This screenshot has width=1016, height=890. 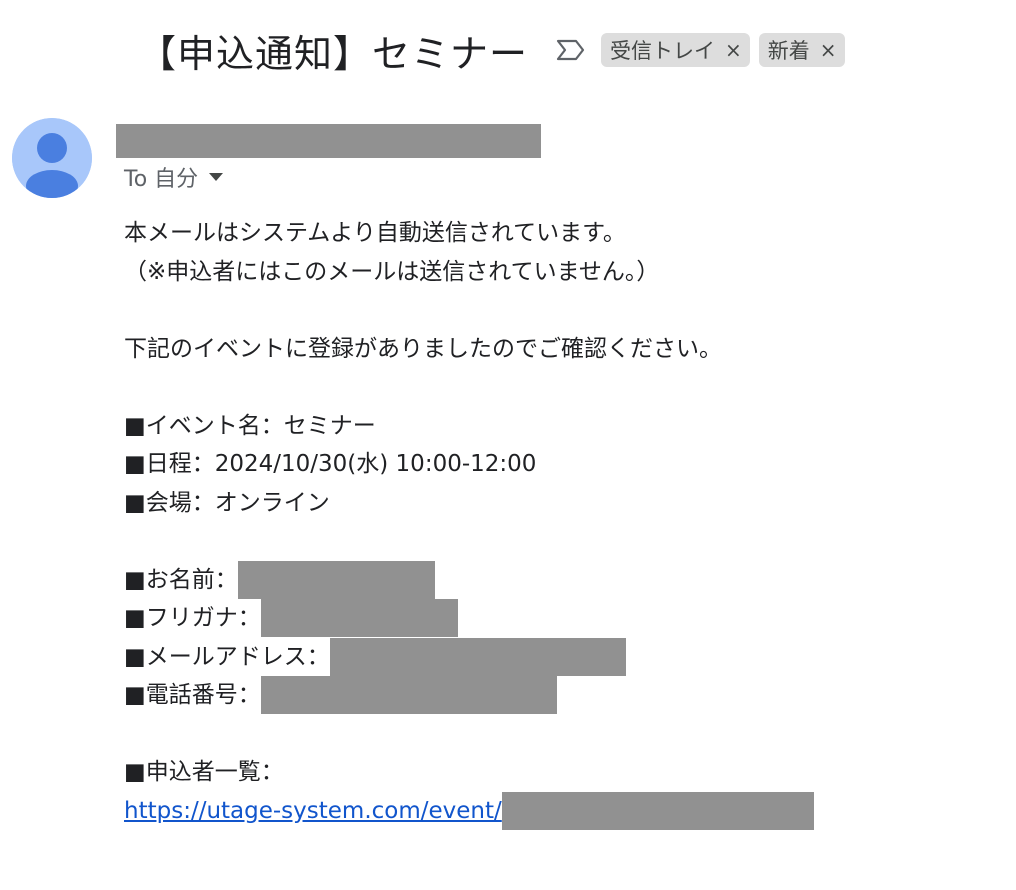 I want to click on recipient-text: To 自分, so click(x=161, y=179).